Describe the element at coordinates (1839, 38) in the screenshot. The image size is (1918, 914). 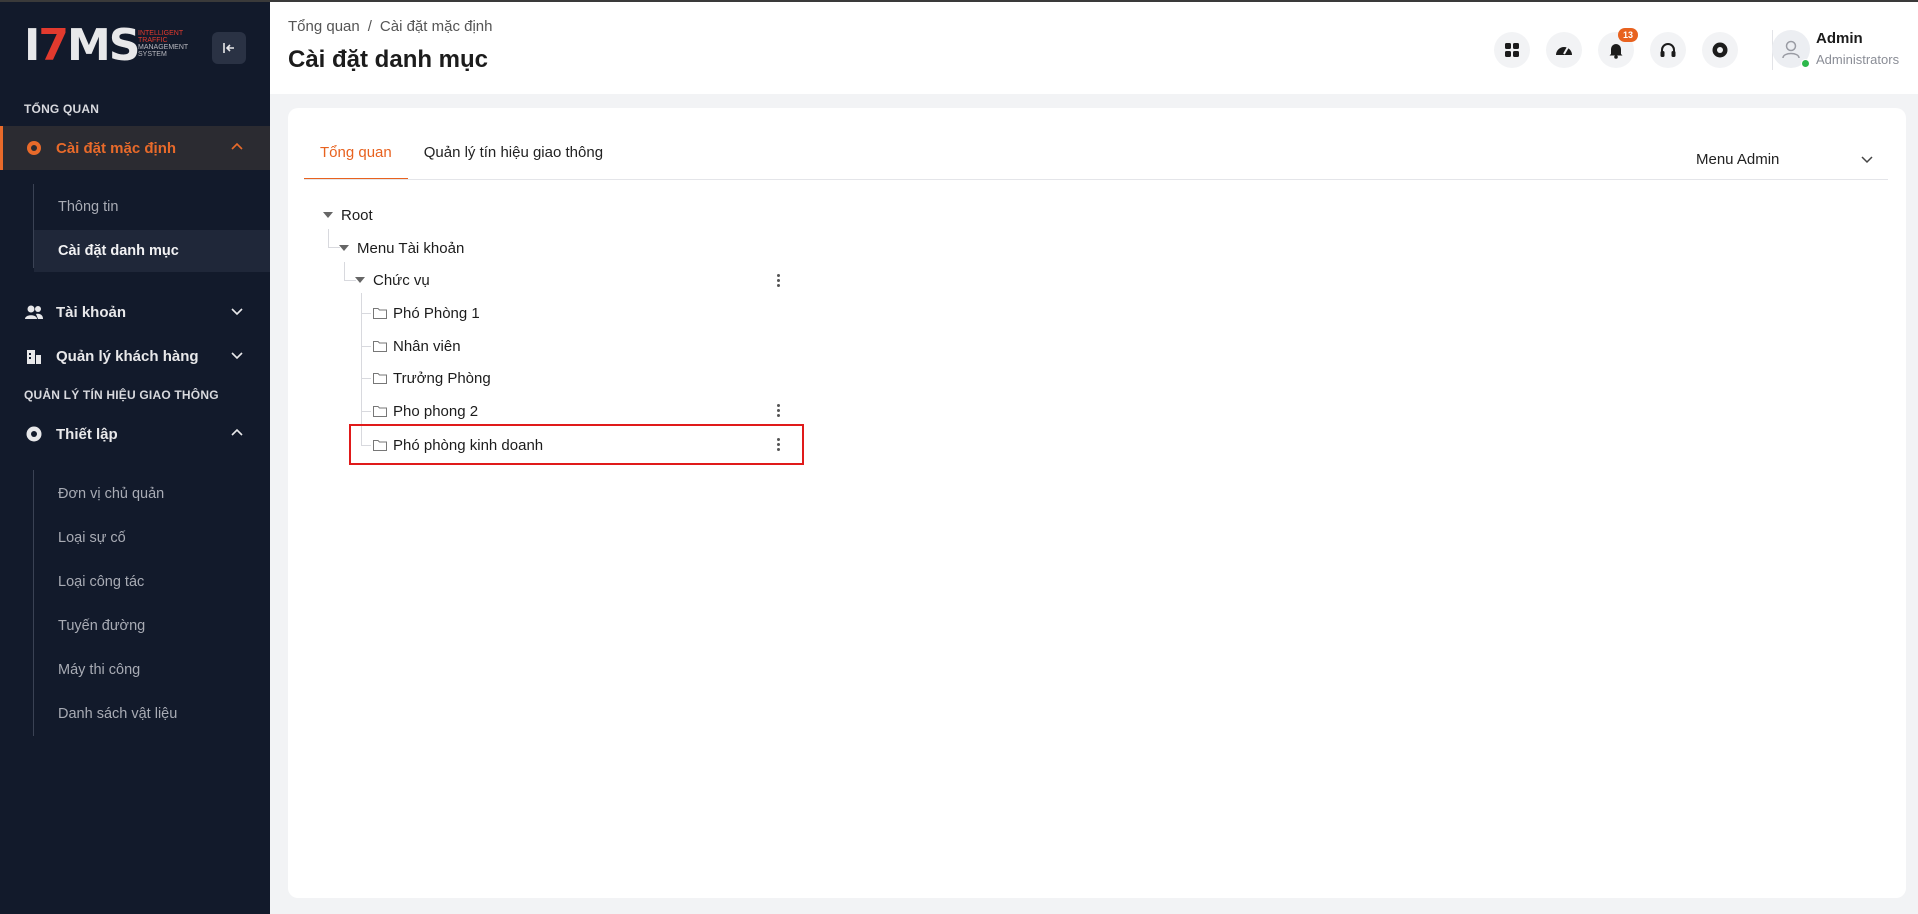
I see `user-name: Admin` at that location.